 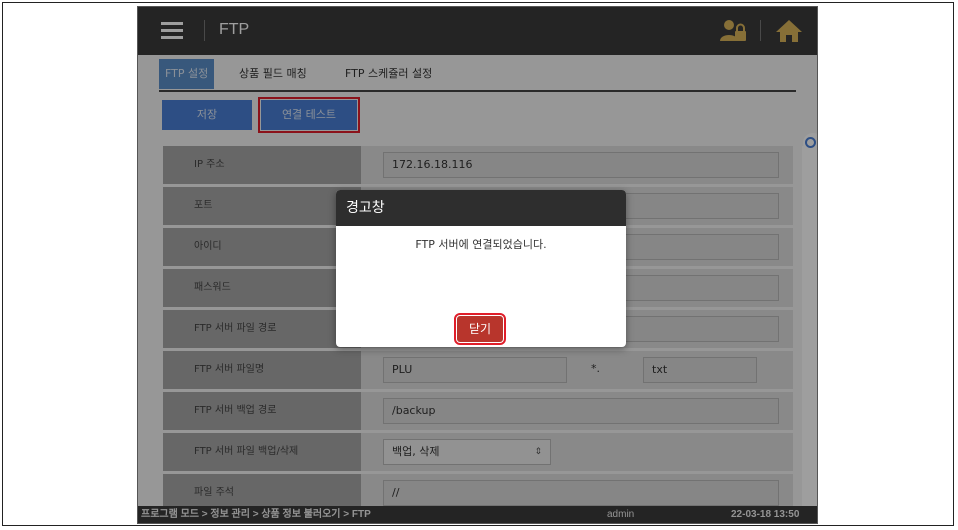 What do you see at coordinates (480, 329) in the screenshot?
I see `close-button: 닫기` at bounding box center [480, 329].